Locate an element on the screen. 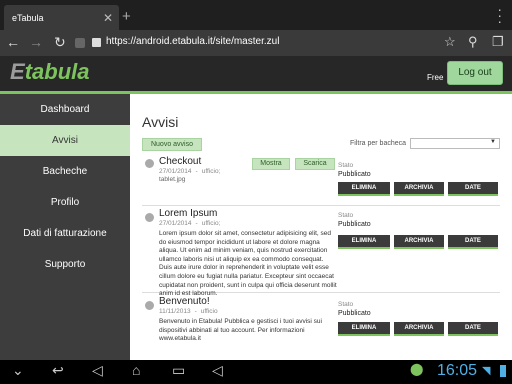 Image resolution: width=512 pixels, height=384 pixels. notice-meta: 11/11/2013- ufficio is located at coordinates (188, 311).